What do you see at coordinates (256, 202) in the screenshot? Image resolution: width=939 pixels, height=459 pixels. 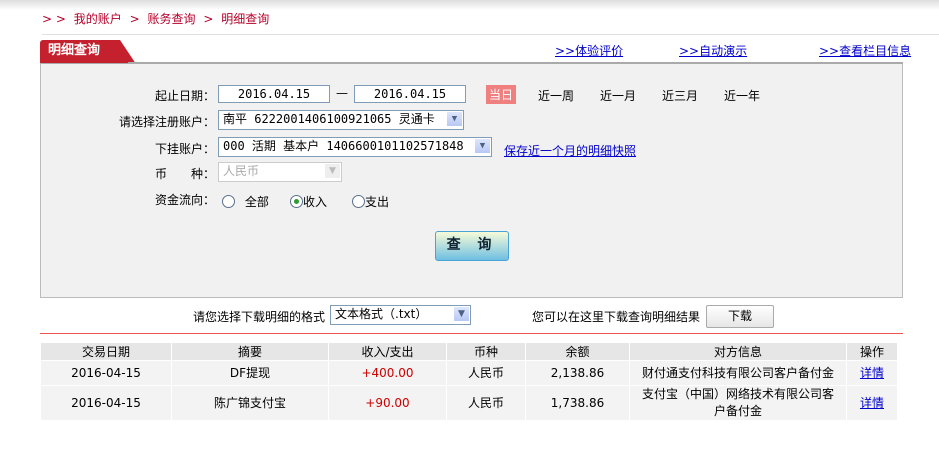 I see `flow-all-label: 全部` at bounding box center [256, 202].